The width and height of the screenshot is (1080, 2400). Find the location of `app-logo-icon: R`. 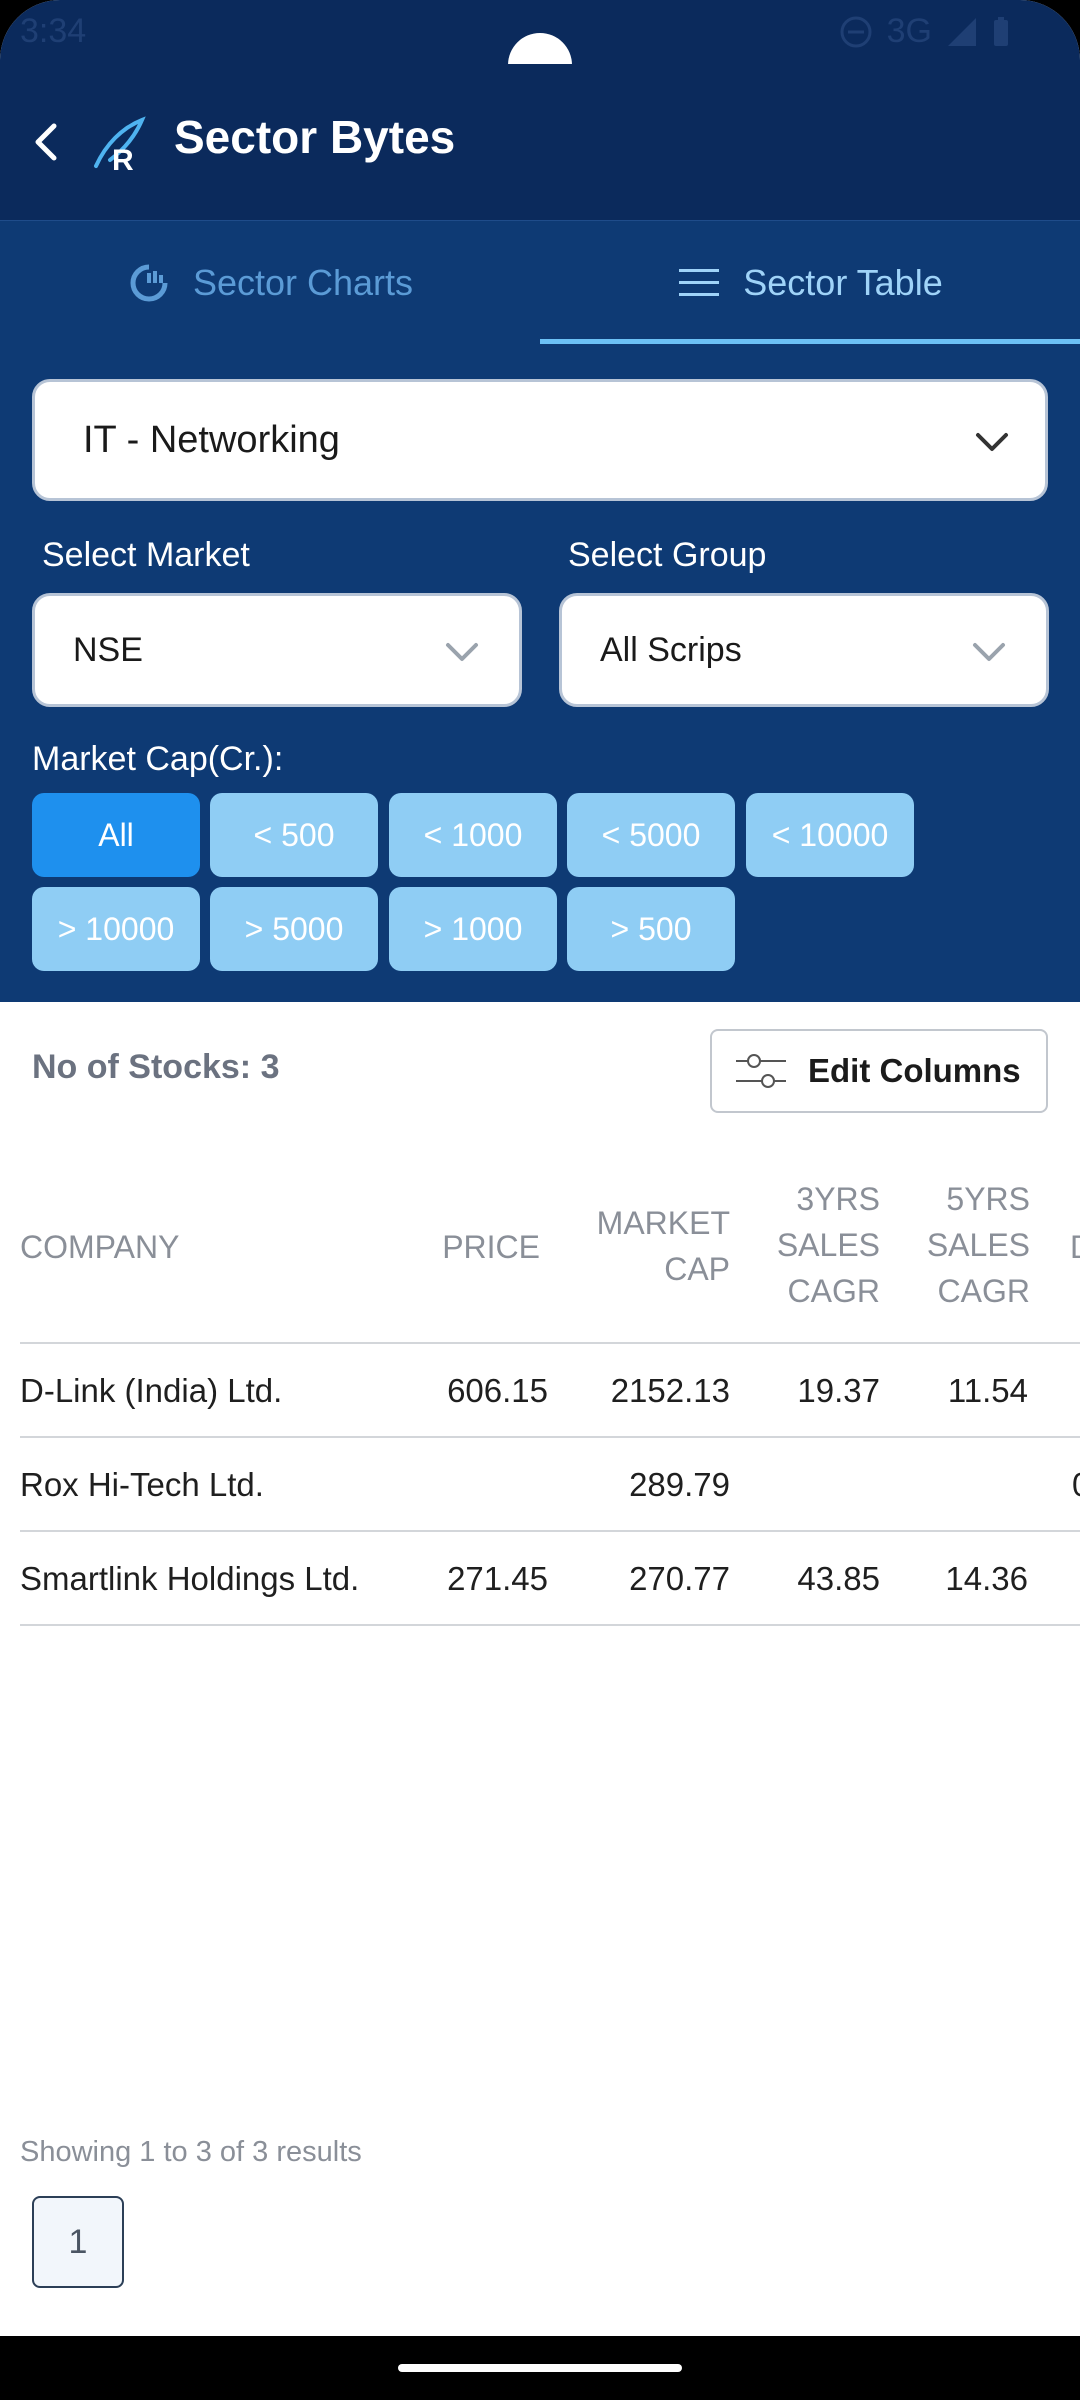

app-logo-icon: R is located at coordinates (120, 145).